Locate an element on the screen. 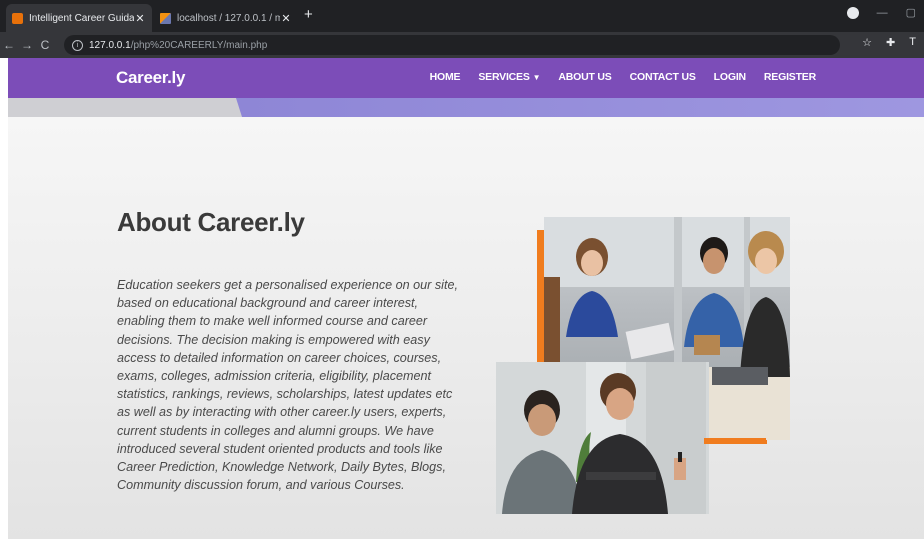  url-text: 127.0.0.1/php%20CAREERLY/main.php is located at coordinates (178, 45).